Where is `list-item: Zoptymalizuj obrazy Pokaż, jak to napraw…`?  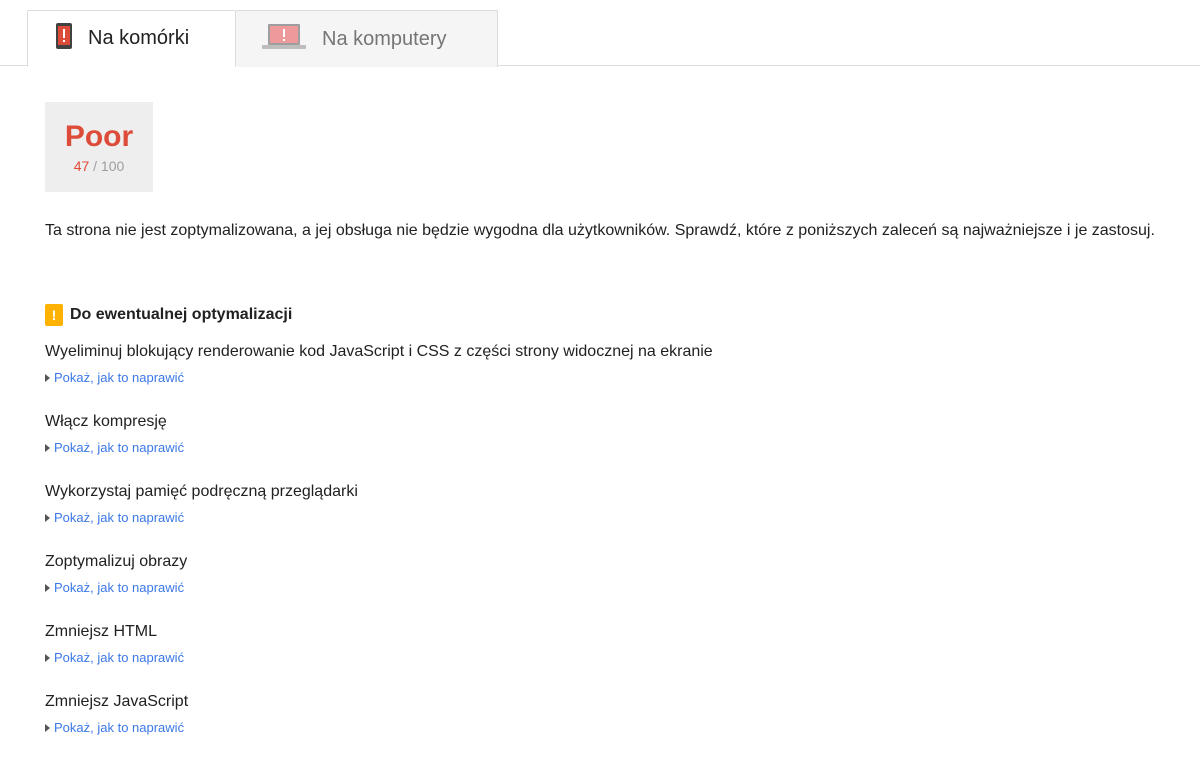 list-item: Zoptymalizuj obrazy Pokaż, jak to napraw… is located at coordinates (595, 585).